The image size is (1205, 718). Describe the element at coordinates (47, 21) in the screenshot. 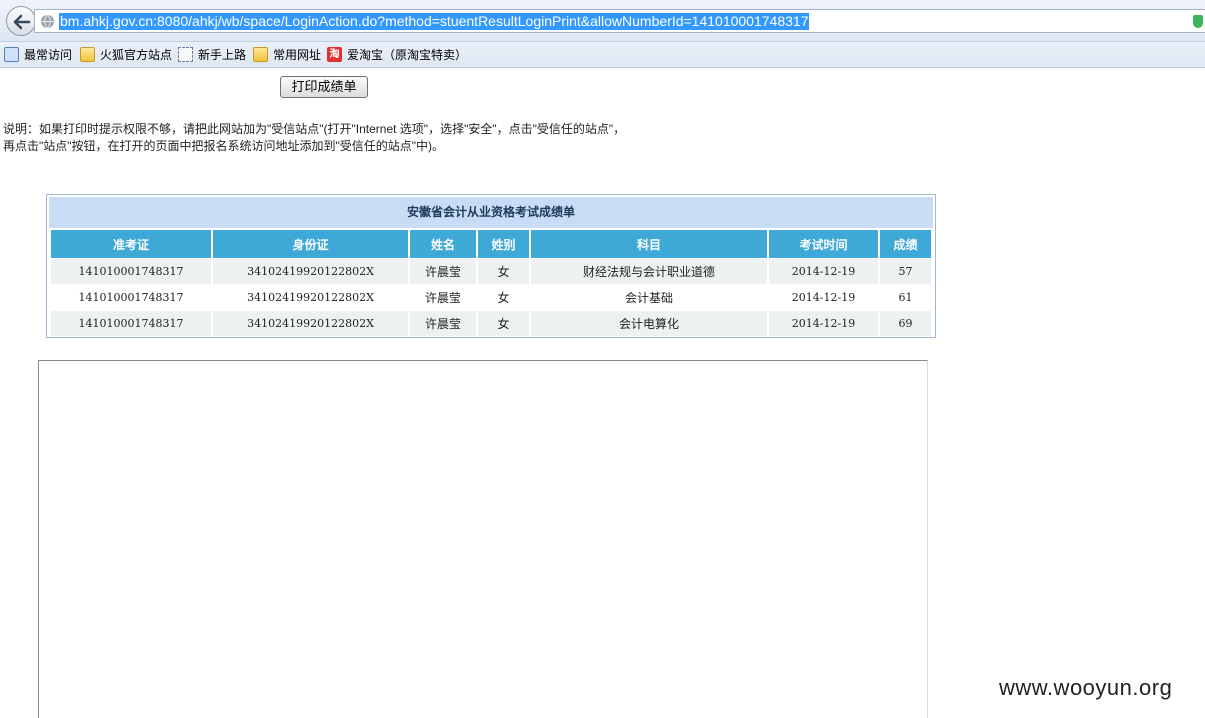

I see `globe-icon` at that location.